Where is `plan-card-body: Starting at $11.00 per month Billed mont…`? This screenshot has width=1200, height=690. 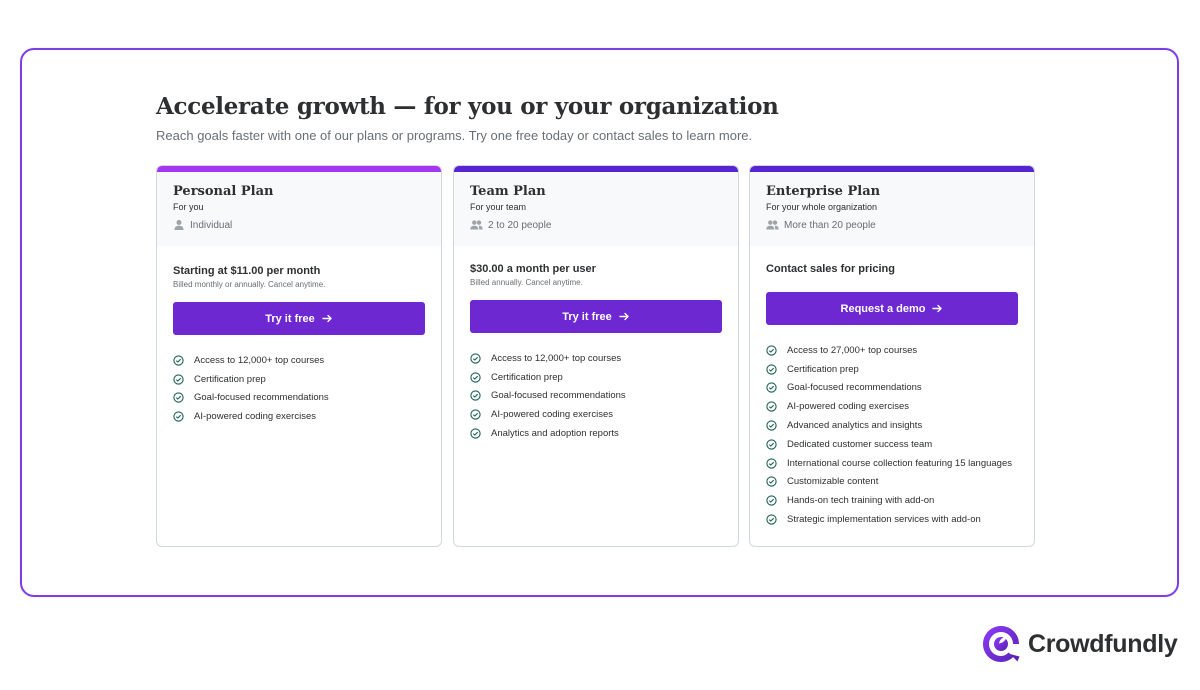 plan-card-body: Starting at $11.00 per month Billed mont… is located at coordinates (299, 336).